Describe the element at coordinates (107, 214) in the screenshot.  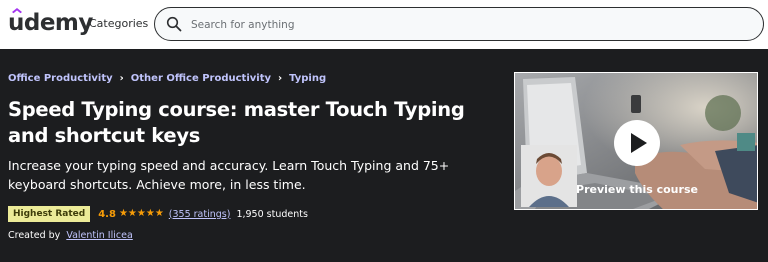
I see `rating-score: 4.8` at that location.